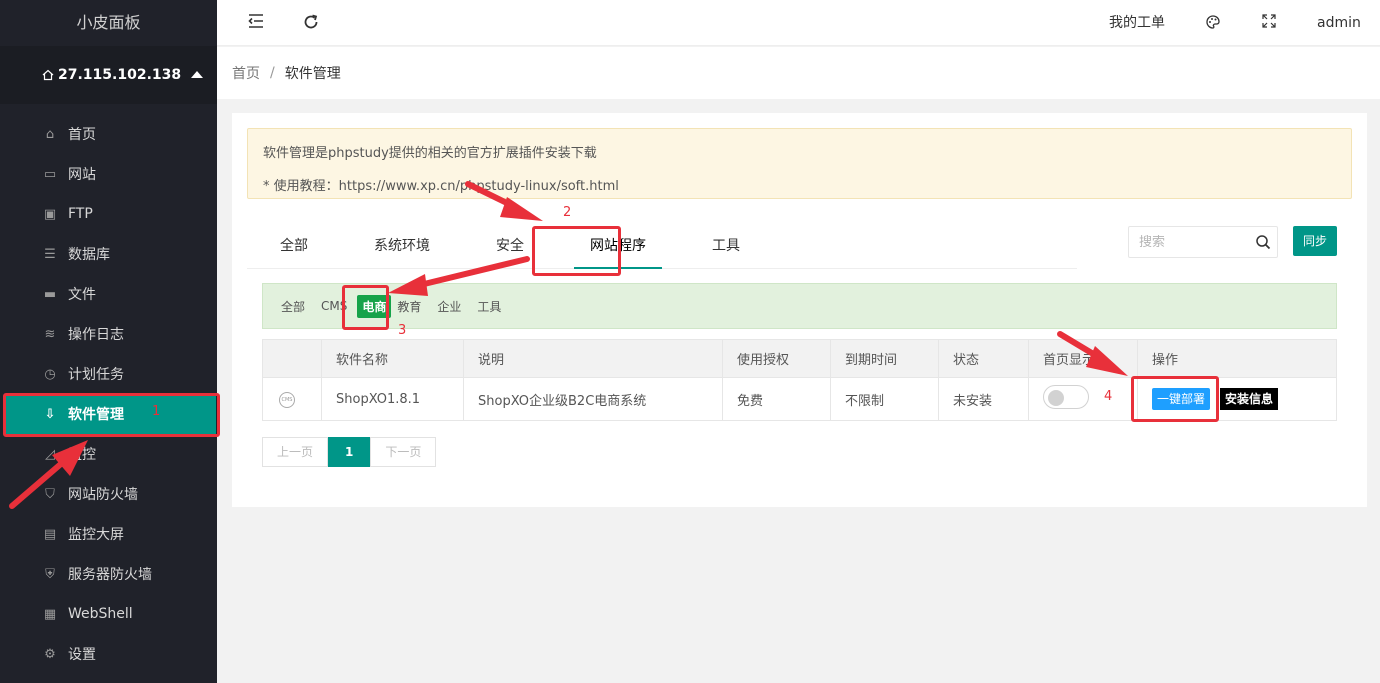 This screenshot has height=683, width=1380. I want to click on row-expire: 不限制, so click(884, 399).